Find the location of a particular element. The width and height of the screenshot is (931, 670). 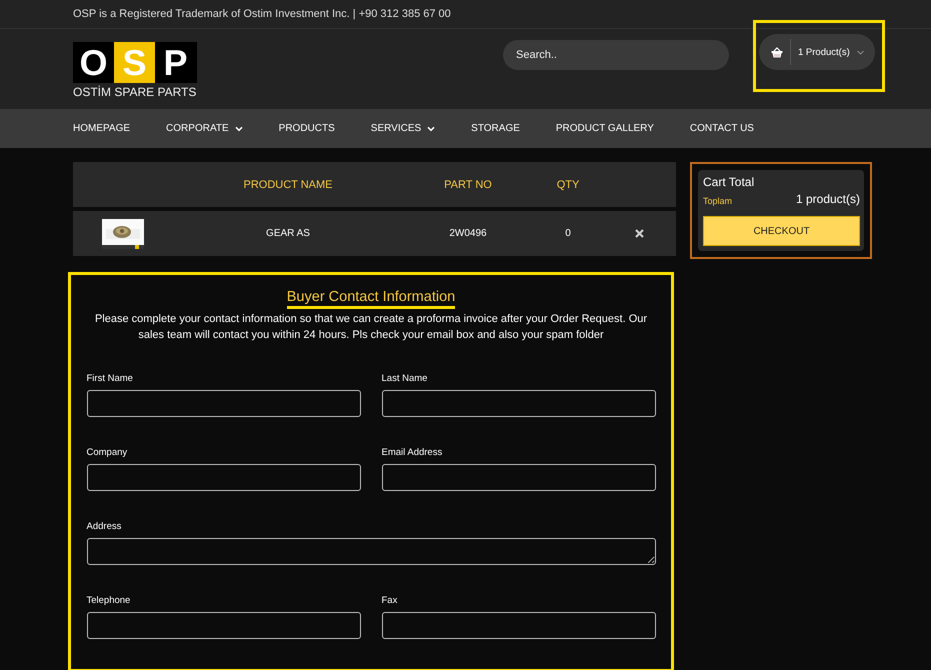

total-value: 1 product(s) is located at coordinates (828, 199).